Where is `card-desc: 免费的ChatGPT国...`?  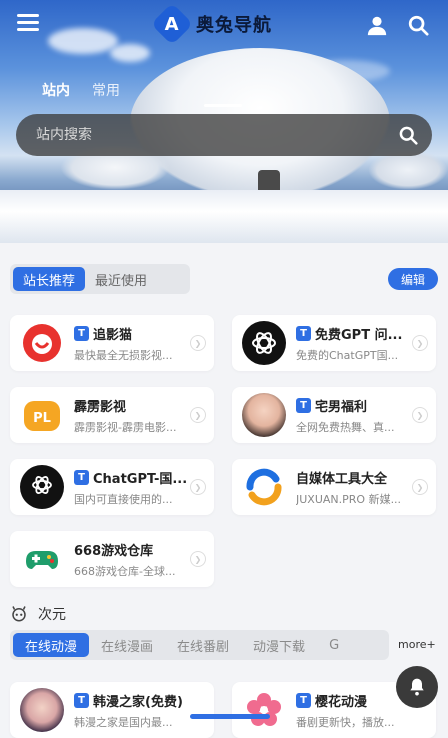
card-desc: 免费的ChatGPT国... is located at coordinates (347, 355).